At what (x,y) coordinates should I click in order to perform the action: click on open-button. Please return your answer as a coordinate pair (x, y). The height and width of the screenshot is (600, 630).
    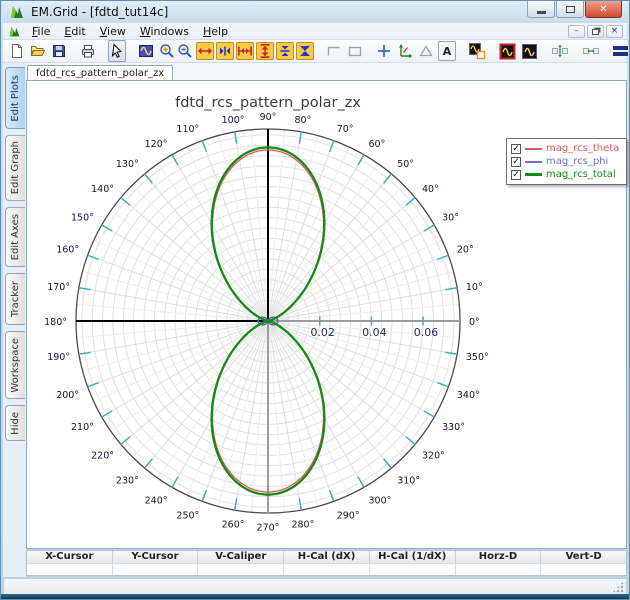
    Looking at the image, I should click on (38, 51).